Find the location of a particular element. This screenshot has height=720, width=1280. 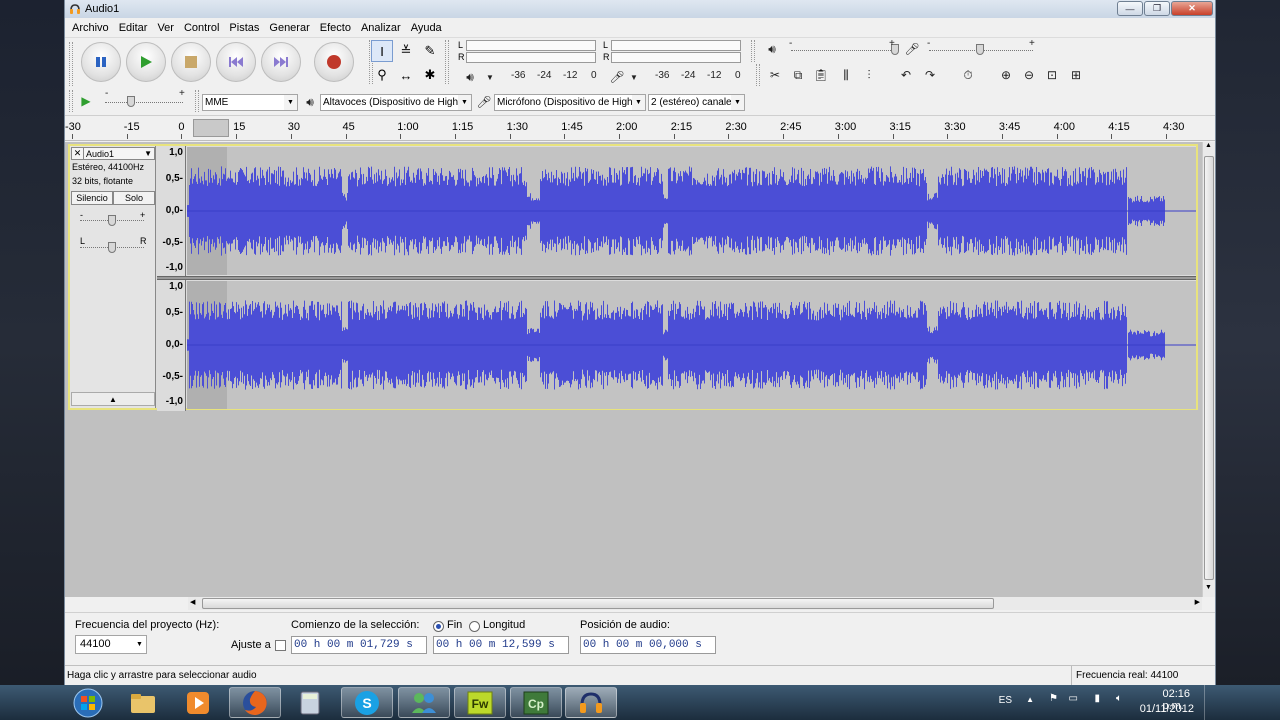

skip-to-start-button is located at coordinates (236, 62).